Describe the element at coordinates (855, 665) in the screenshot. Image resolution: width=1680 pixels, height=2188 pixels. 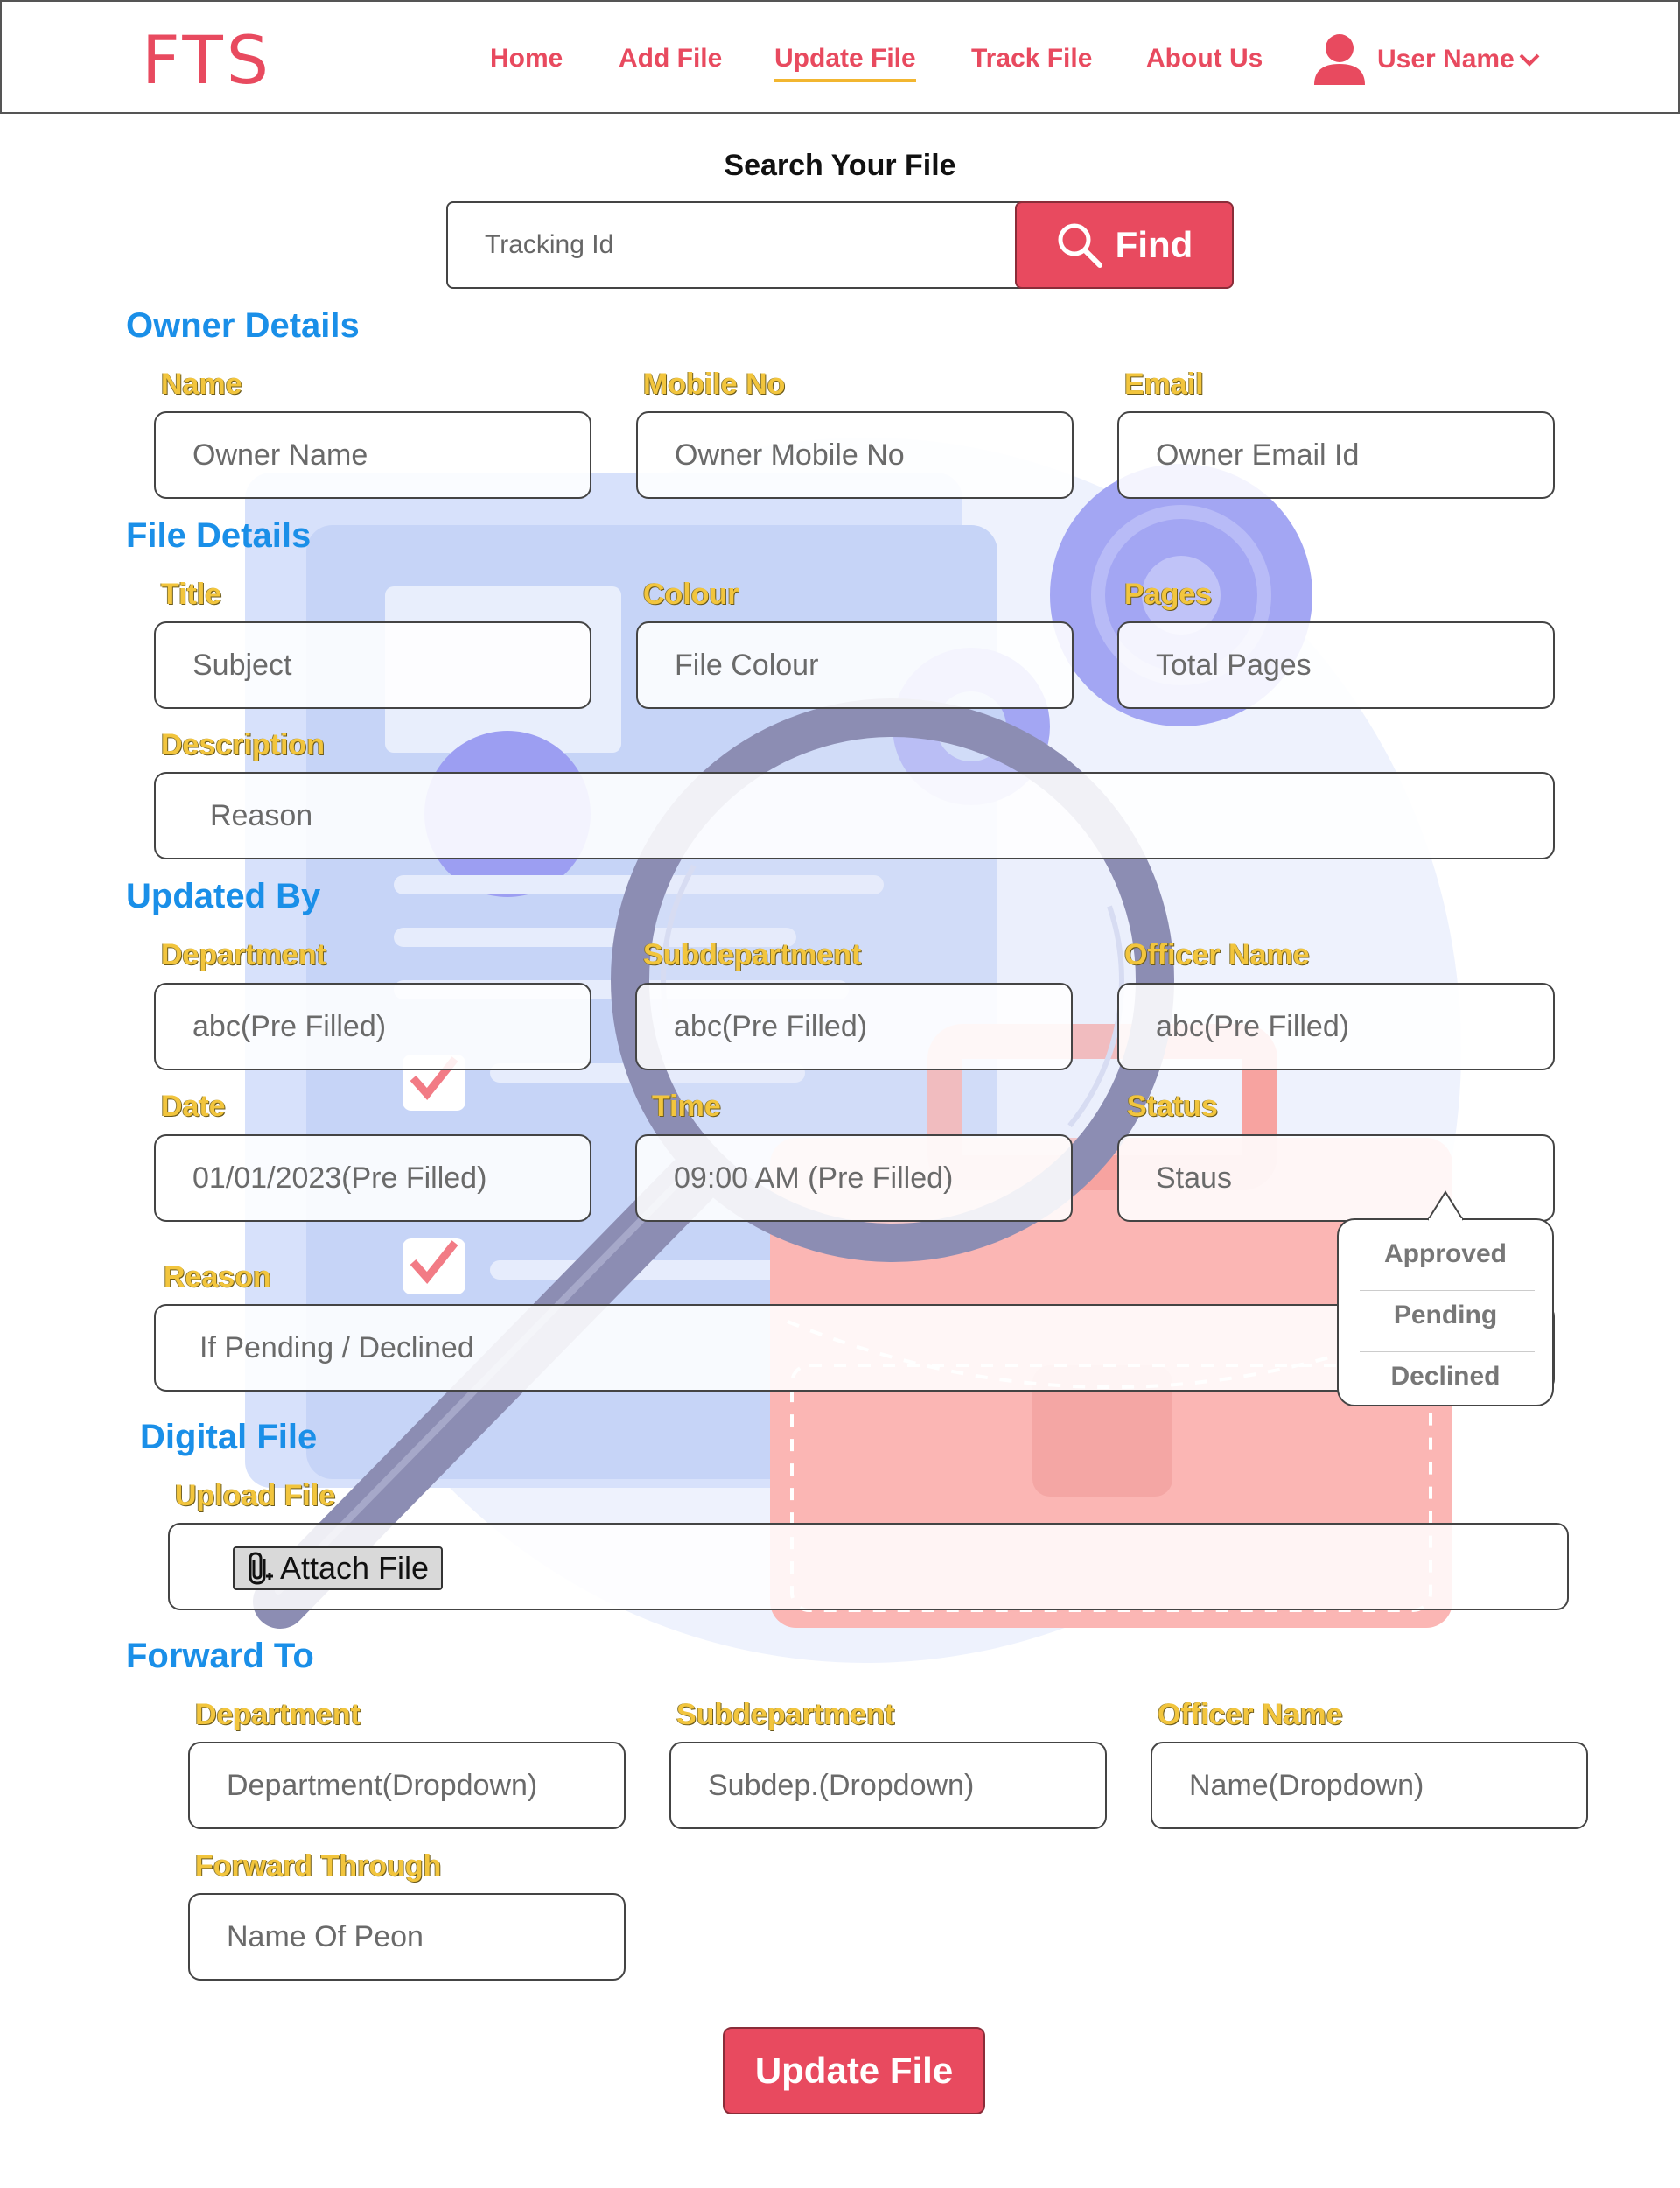
I see `file-colour-input: File Colour` at that location.